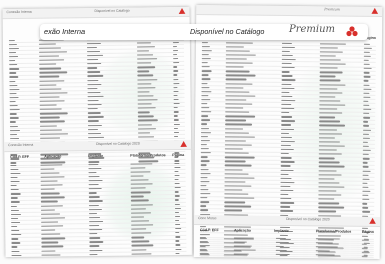  I want to click on banner-signature: Premium, so click(312, 29).